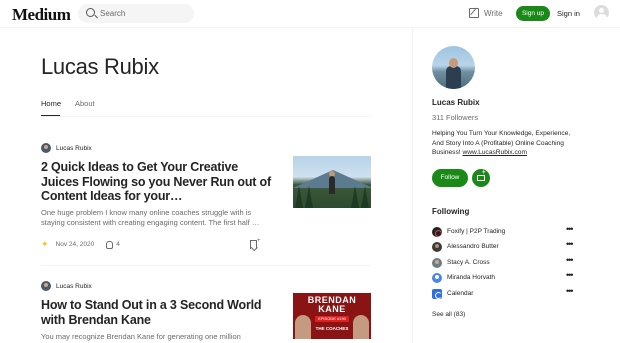 This screenshot has width=620, height=343. I want to click on signin-link: Sign in, so click(568, 13).